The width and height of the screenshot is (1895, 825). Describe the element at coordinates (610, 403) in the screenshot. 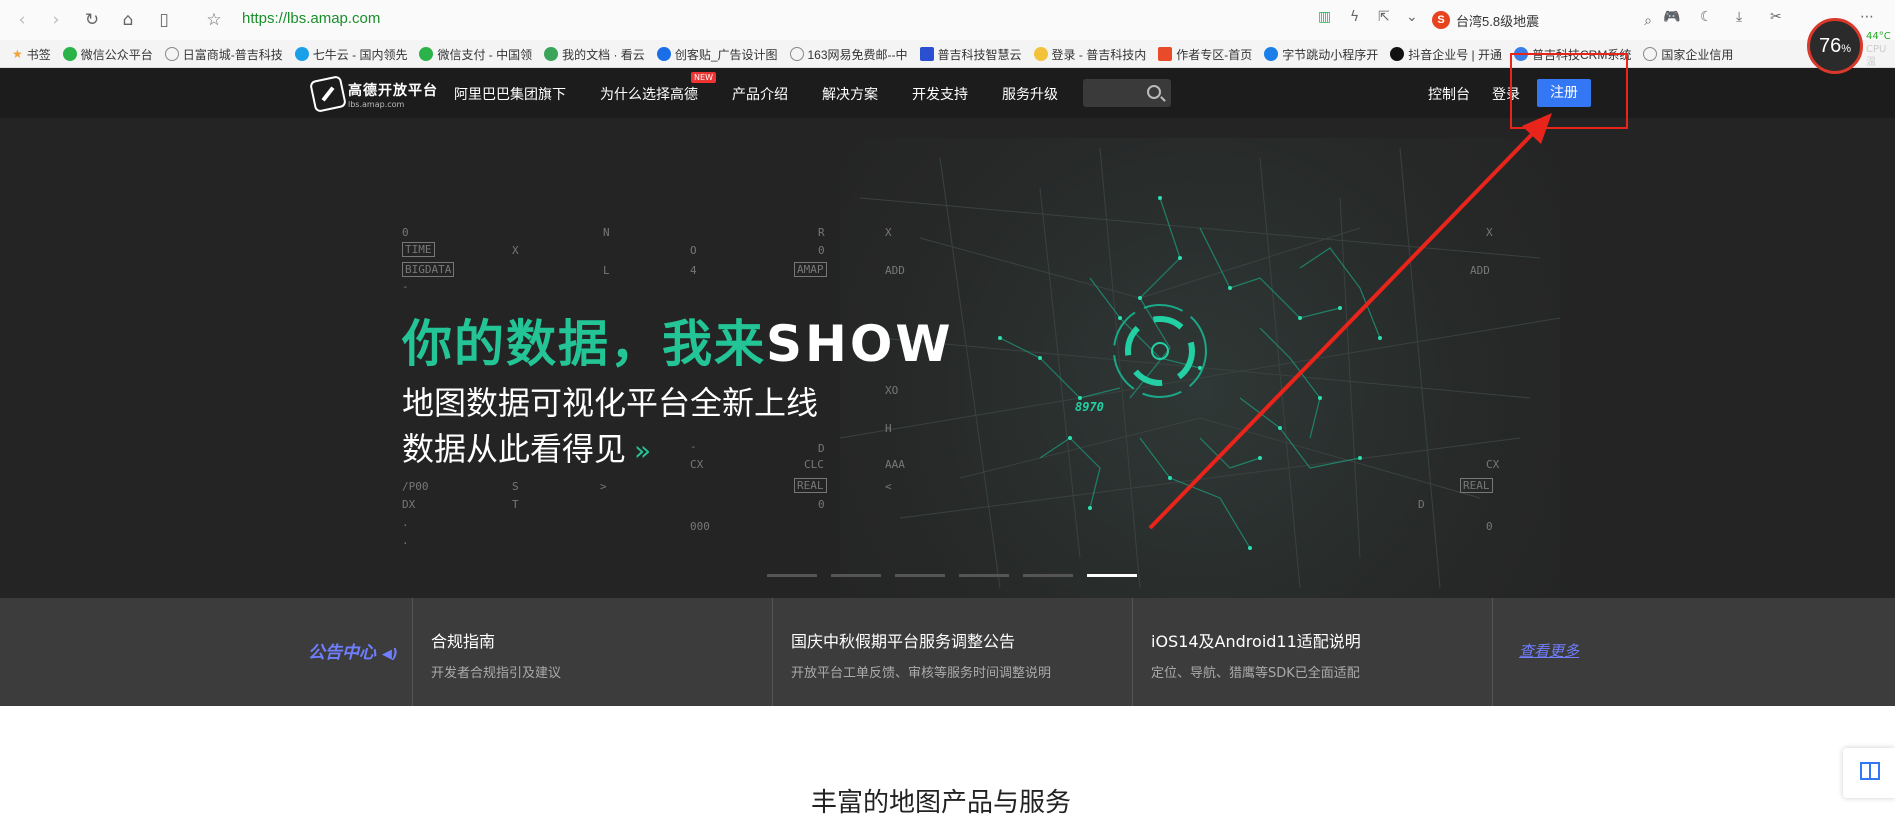

I see `hero-subtitle-line1: 地图数据可视化平台全新上线` at that location.